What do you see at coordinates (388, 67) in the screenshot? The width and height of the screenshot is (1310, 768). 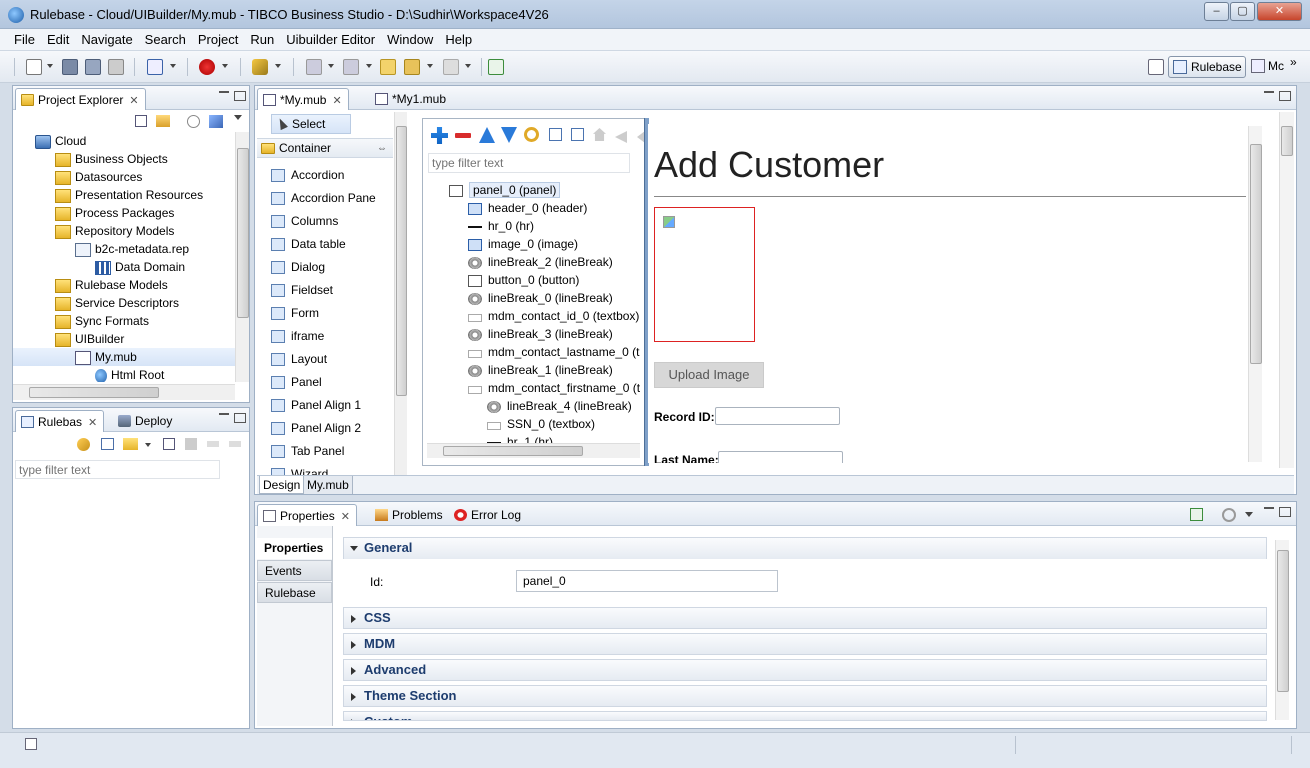 I see `last-edit-icon` at bounding box center [388, 67].